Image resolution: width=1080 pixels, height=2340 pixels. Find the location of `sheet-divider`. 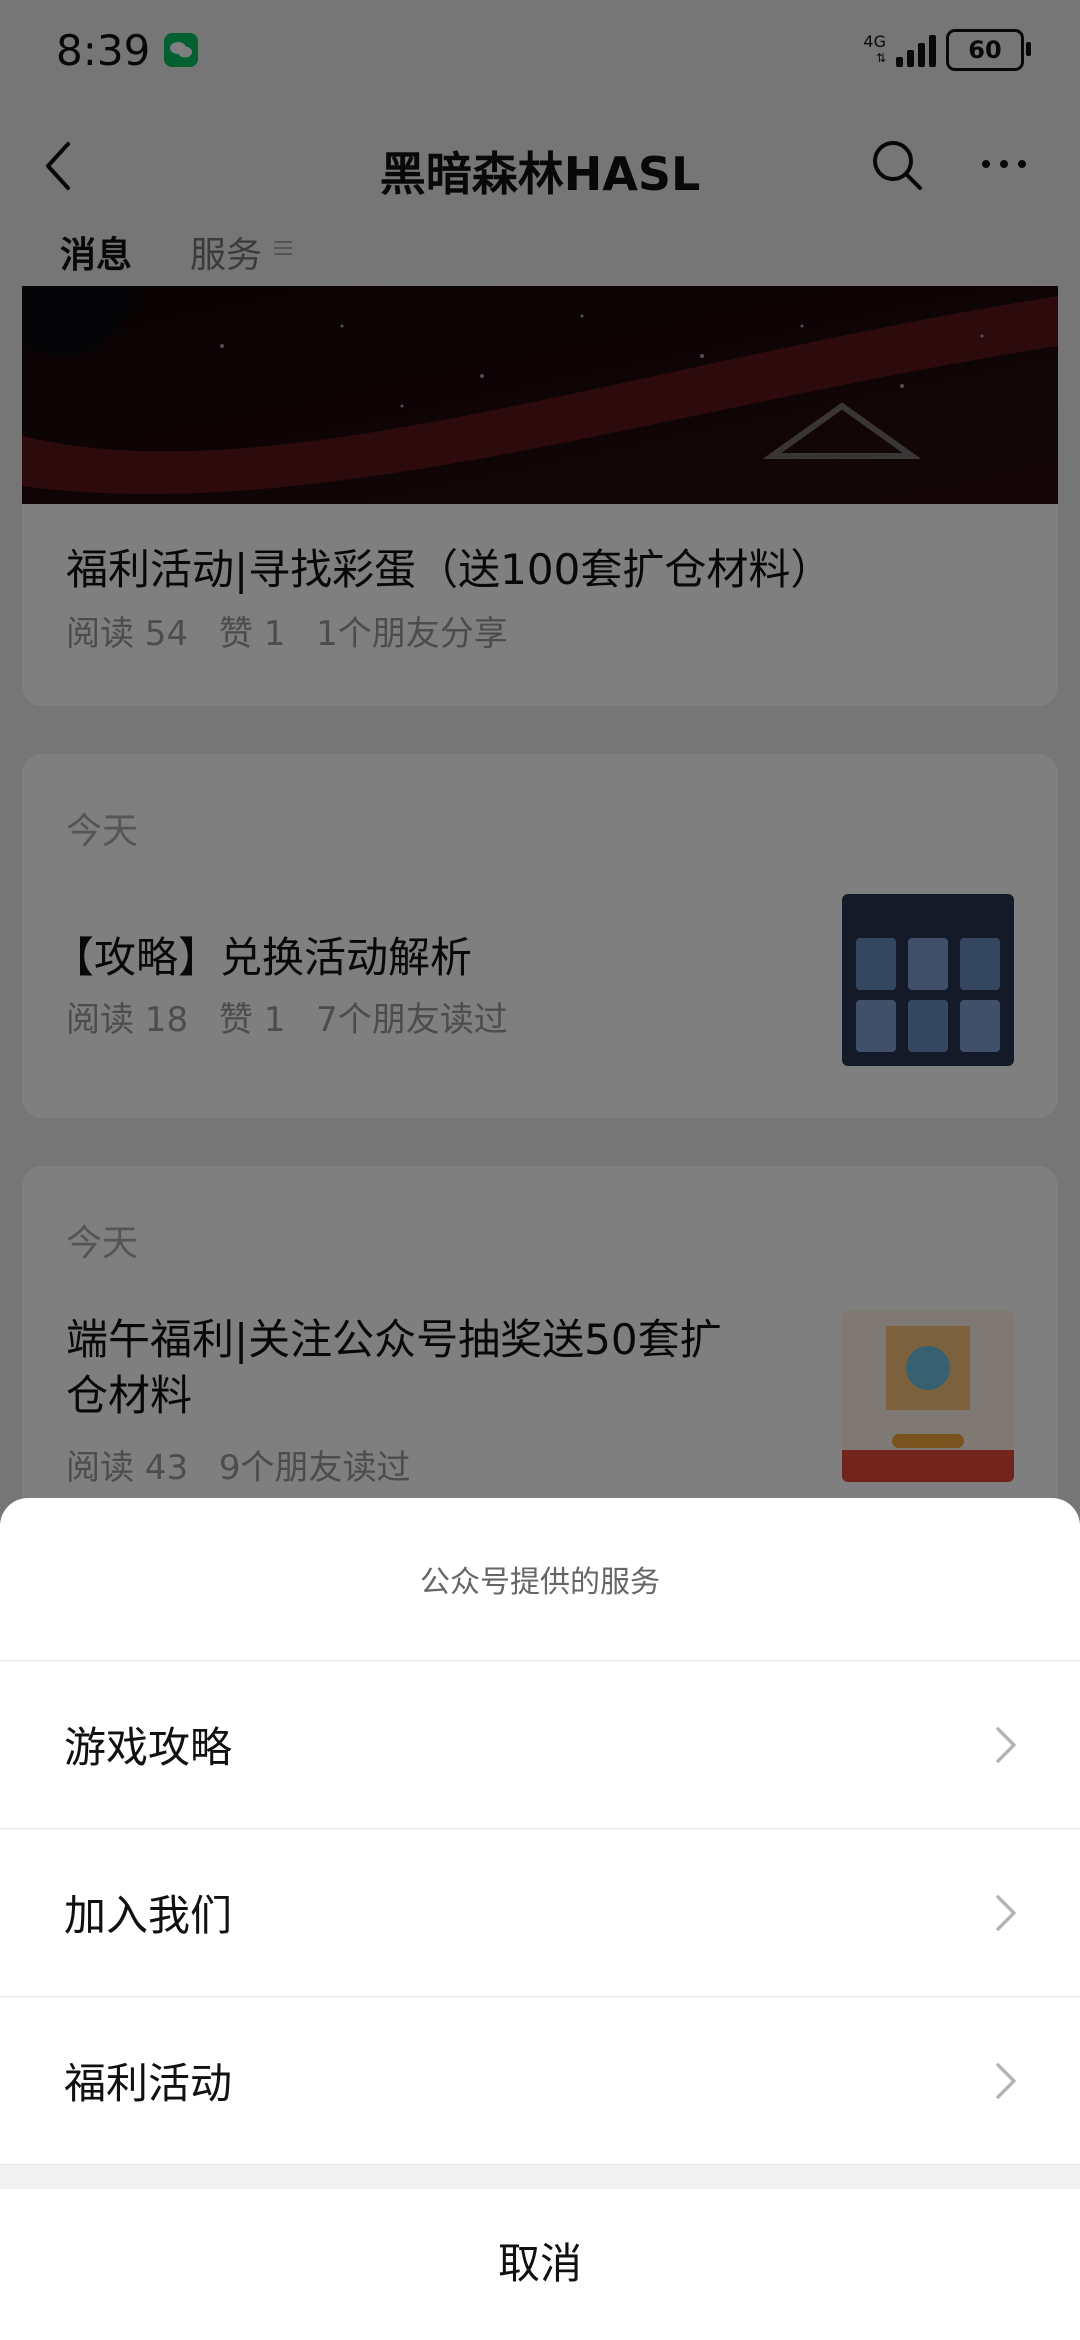

sheet-divider is located at coordinates (540, 2177).